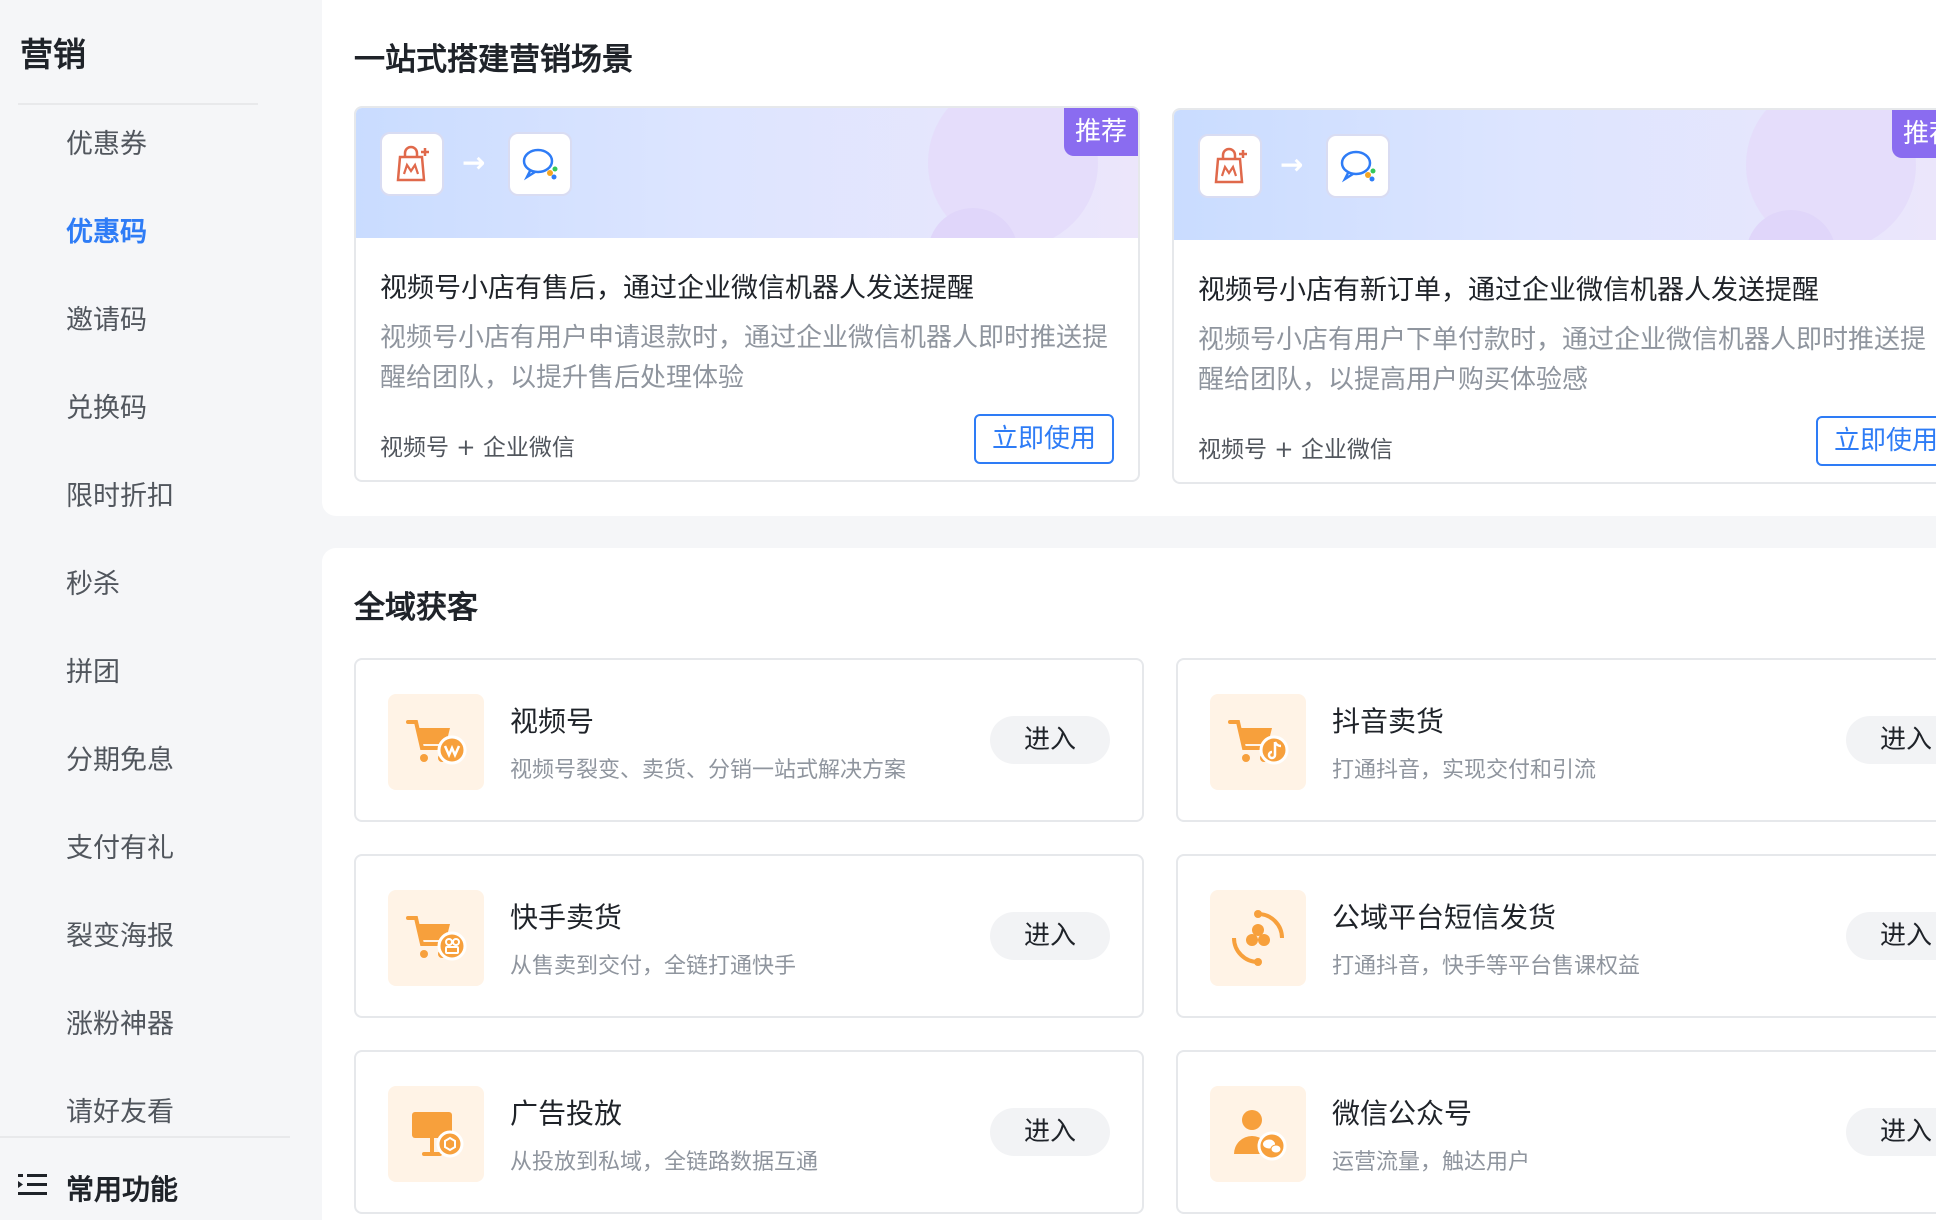  I want to click on channel-name: 微信公众号, so click(1402, 1113).